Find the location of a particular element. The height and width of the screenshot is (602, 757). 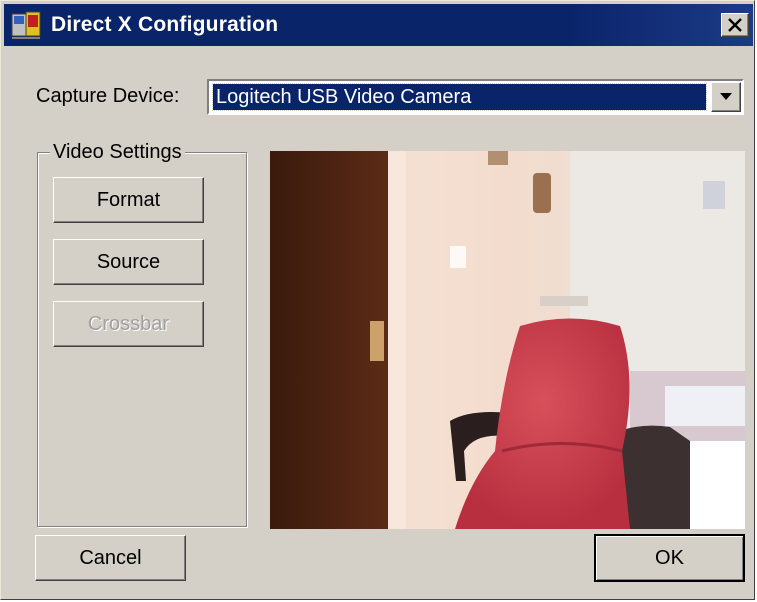

capture-device-select: Logitech USB Video Camera is located at coordinates (475, 97).